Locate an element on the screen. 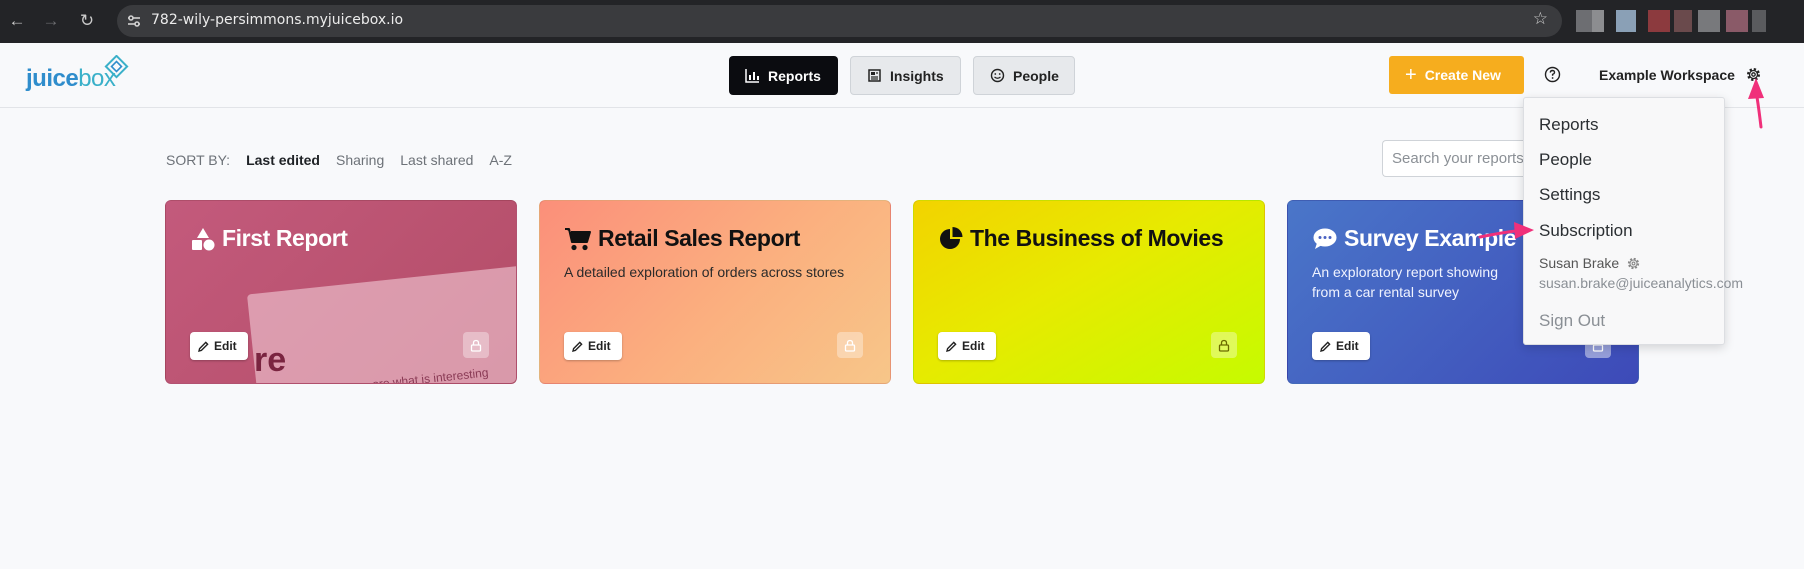 The height and width of the screenshot is (569, 1804). menu-item-people: People is located at coordinates (1565, 160).